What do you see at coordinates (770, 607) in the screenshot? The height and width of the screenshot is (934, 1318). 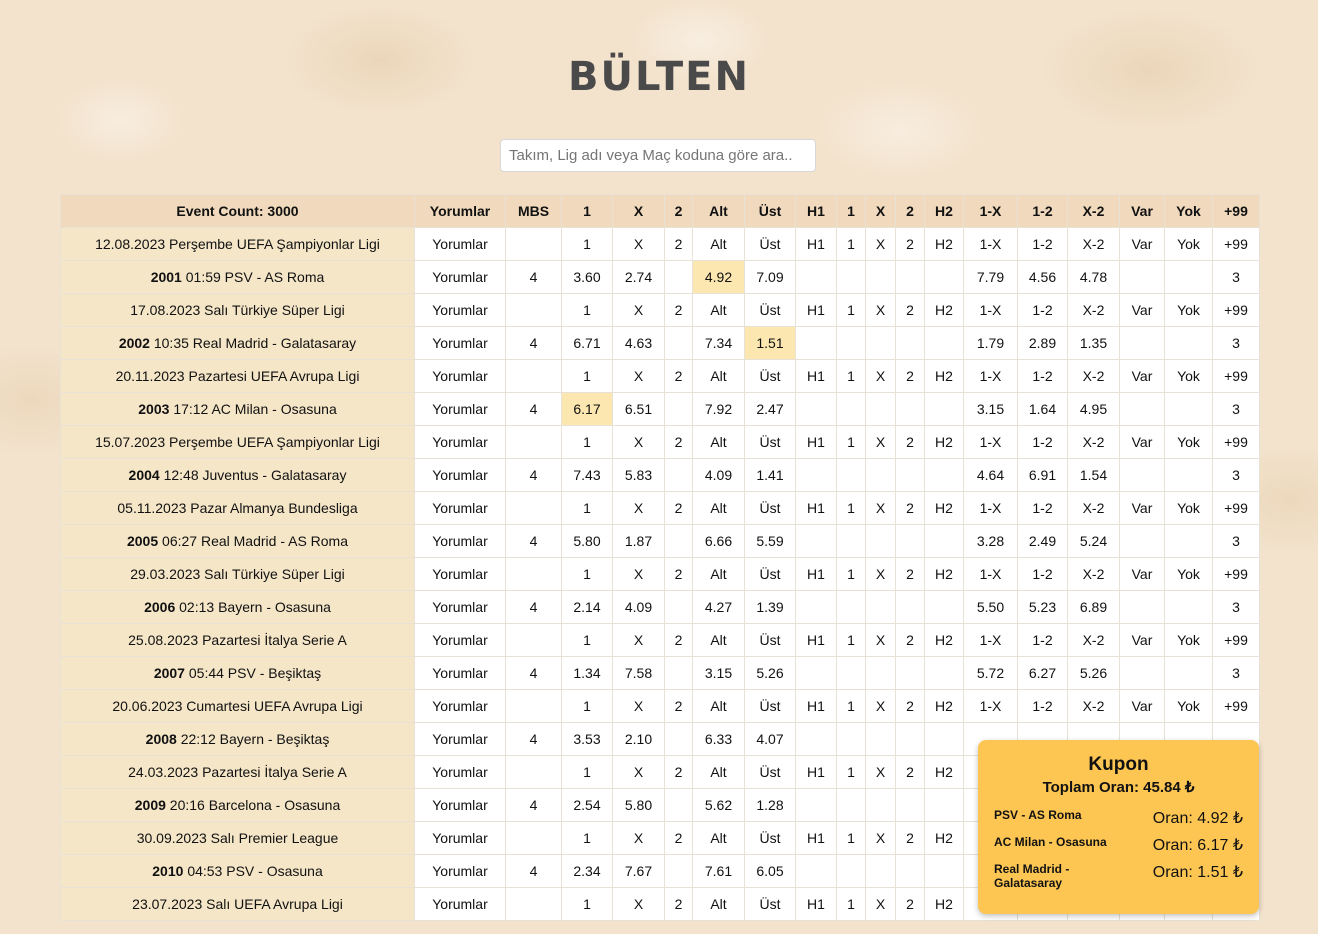 I see `odd-cell: 1.39` at bounding box center [770, 607].